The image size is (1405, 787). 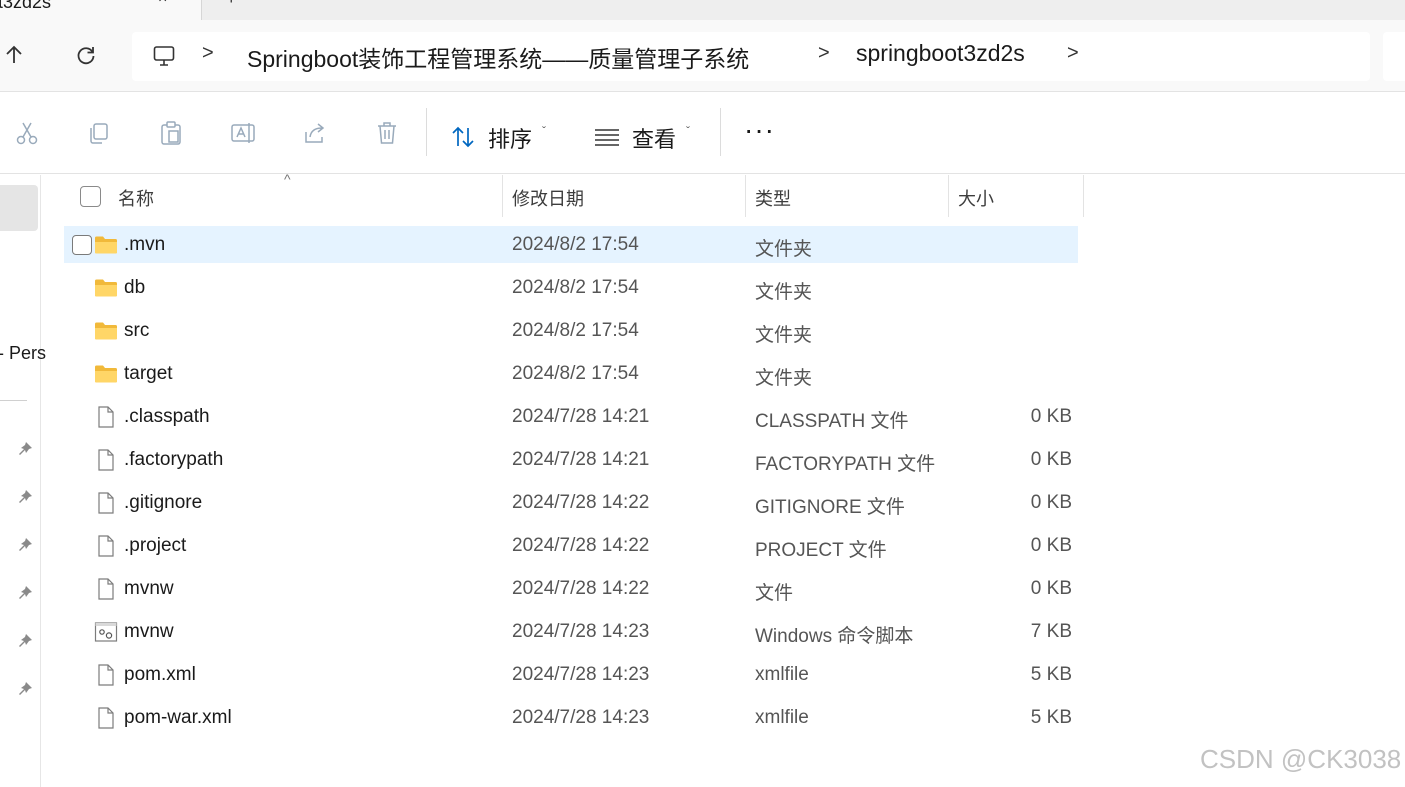 I want to click on file-row: .mvn 2024/8/2 17:54 文件夹, so click(x=571, y=244).